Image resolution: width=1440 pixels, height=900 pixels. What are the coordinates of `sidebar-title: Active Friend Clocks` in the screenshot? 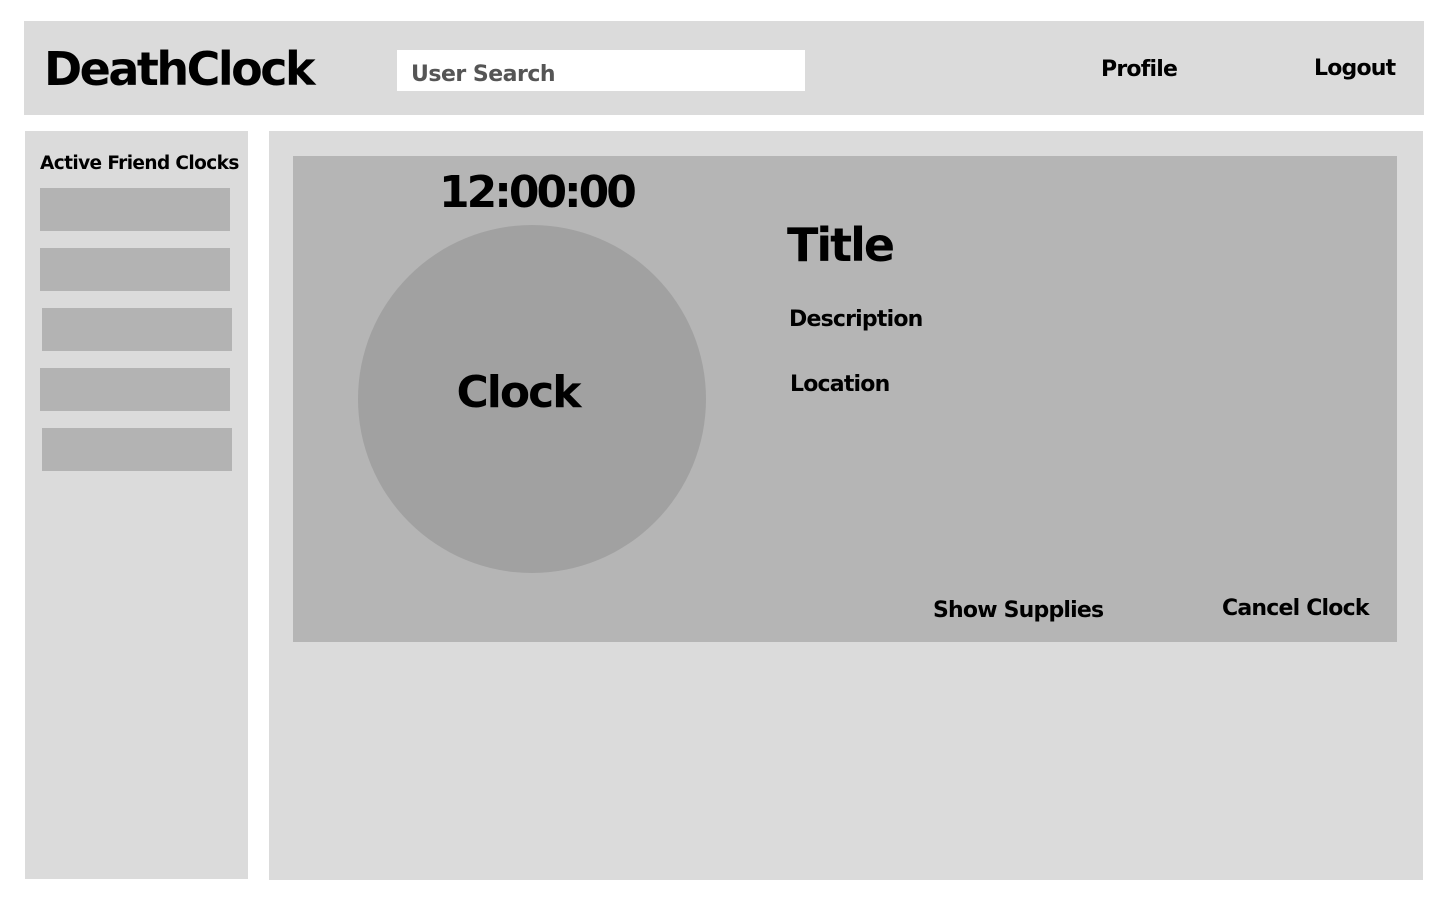 It's located at (139, 163).